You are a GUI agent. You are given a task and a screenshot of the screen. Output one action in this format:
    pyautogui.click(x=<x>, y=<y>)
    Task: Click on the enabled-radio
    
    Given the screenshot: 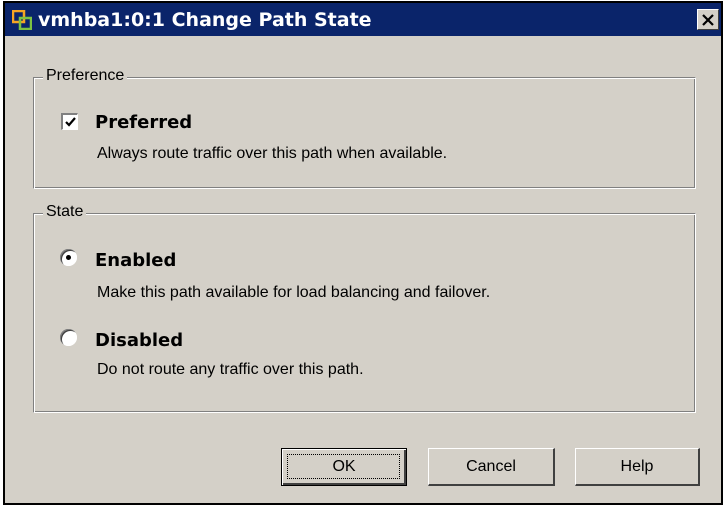 What is the action you would take?
    pyautogui.click(x=68, y=257)
    